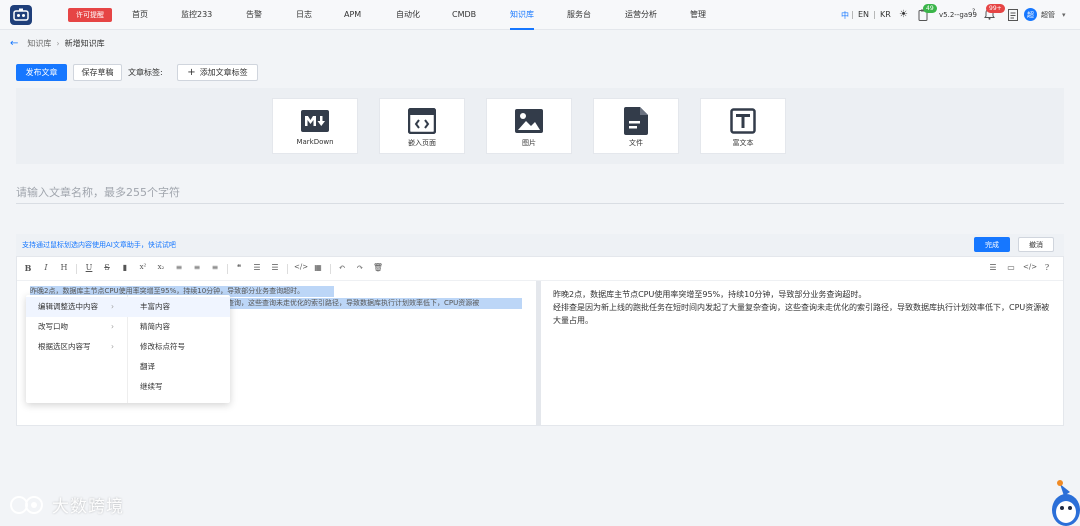  What do you see at coordinates (64, 267) in the screenshot?
I see `heading-icon: H` at bounding box center [64, 267].